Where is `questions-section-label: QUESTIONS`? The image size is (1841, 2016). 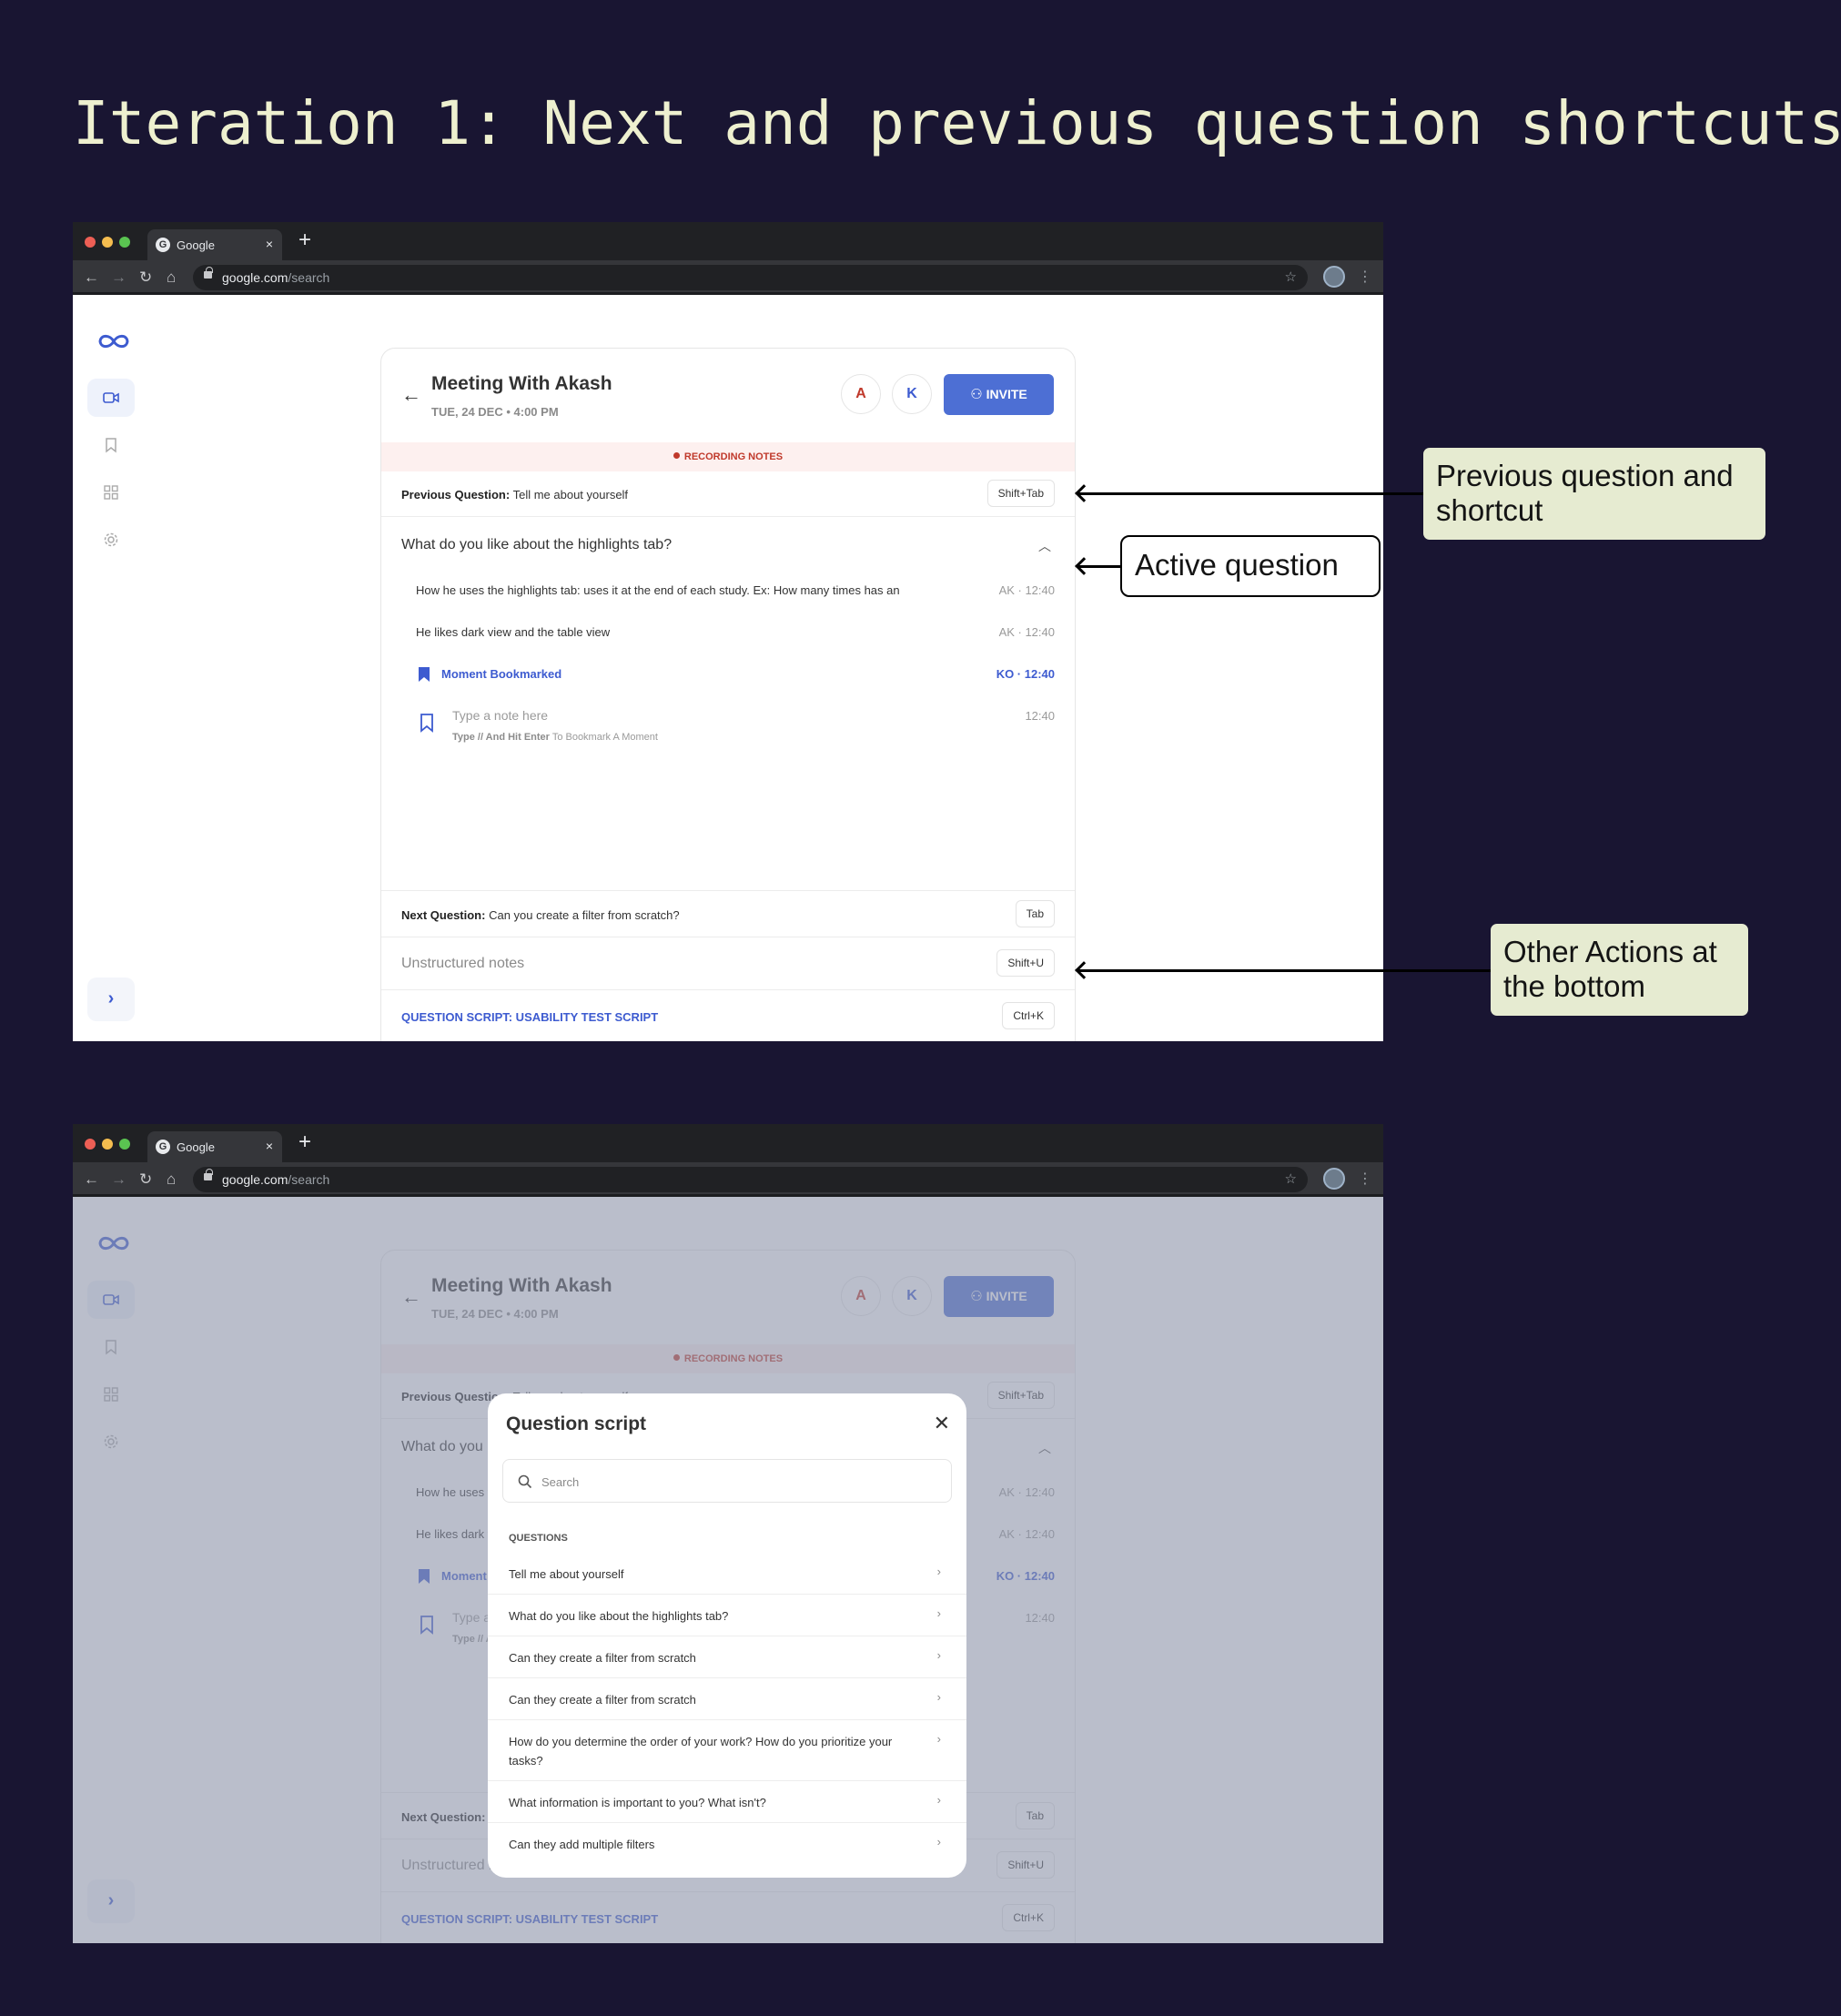
questions-section-label: QUESTIONS is located at coordinates (538, 1538).